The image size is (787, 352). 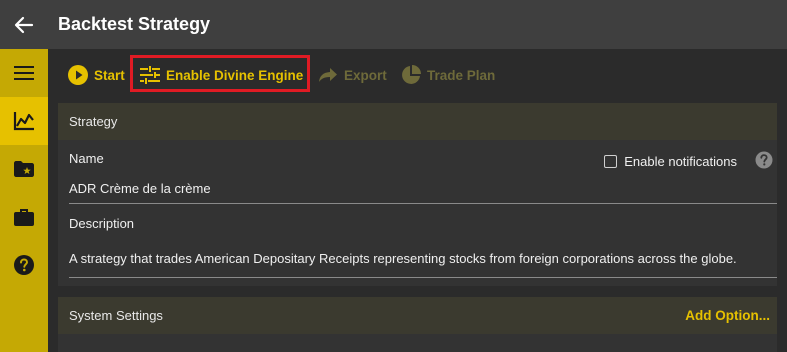 What do you see at coordinates (140, 188) in the screenshot?
I see `name-field: ADR Crème de la crème` at bounding box center [140, 188].